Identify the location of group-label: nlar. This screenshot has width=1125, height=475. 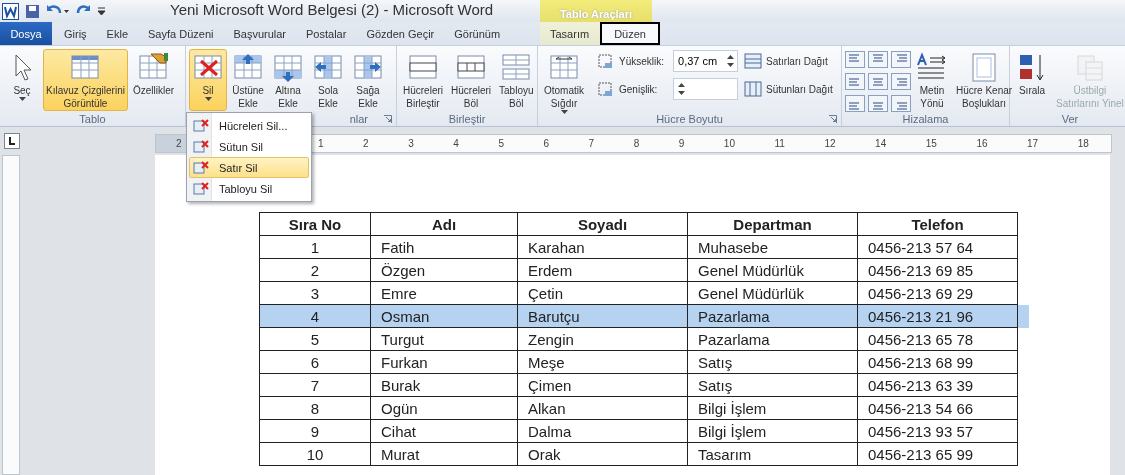
(358, 119).